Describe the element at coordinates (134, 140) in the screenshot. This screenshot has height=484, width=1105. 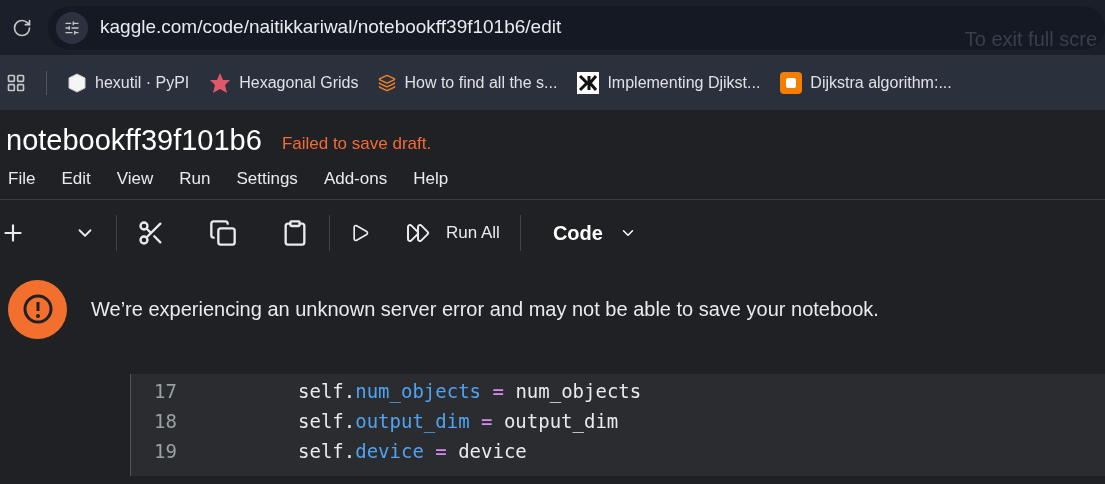
I see `notebook-title: notebookff39f101b6` at that location.